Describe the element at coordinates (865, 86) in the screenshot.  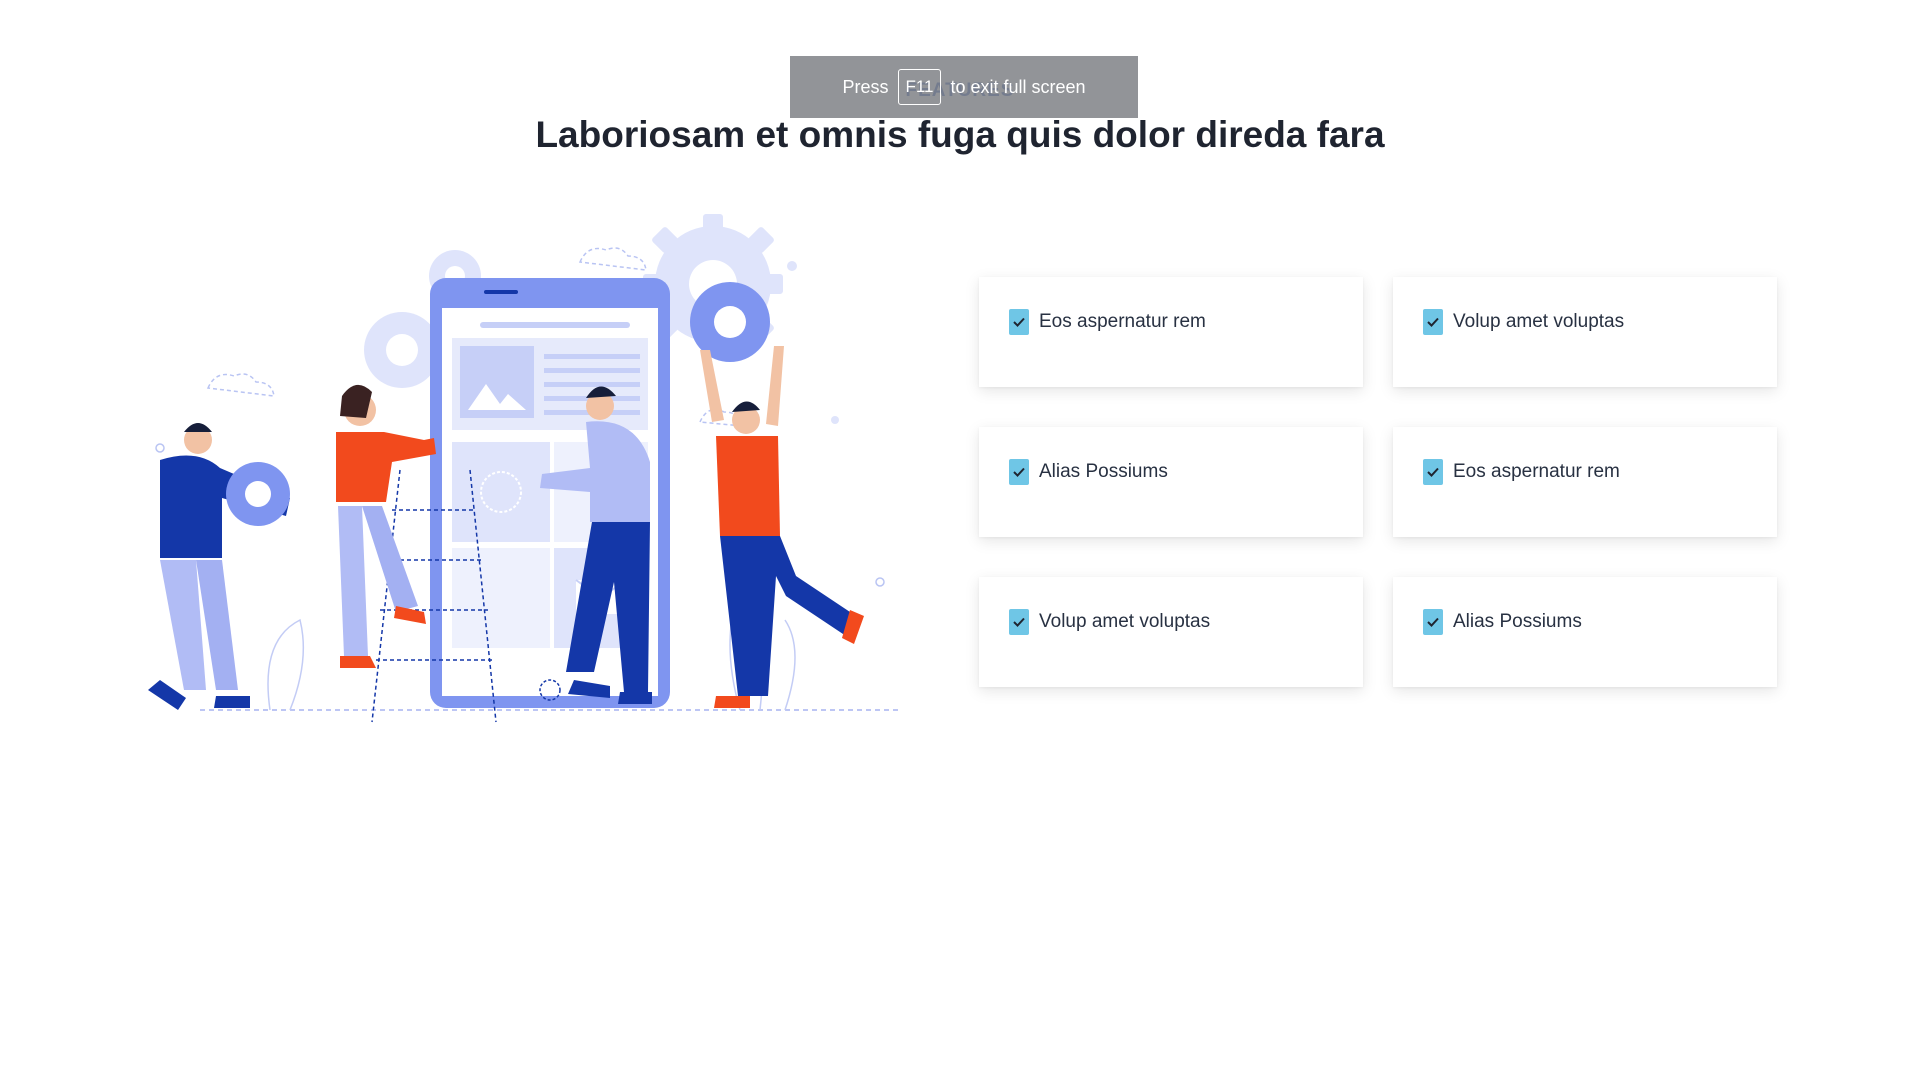
I see `toast-press-text: Press` at that location.